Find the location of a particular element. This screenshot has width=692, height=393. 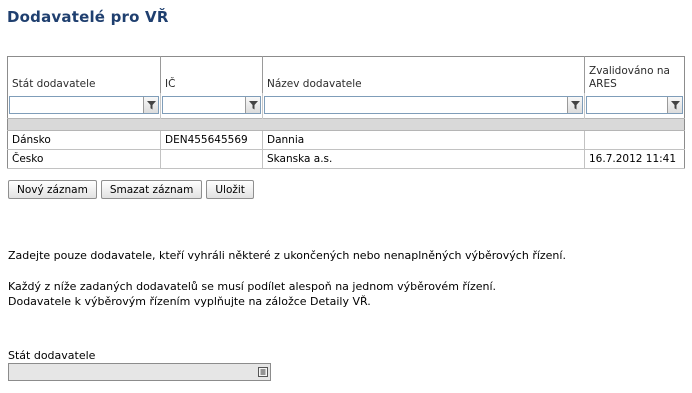

filter-country-input is located at coordinates (76, 105).